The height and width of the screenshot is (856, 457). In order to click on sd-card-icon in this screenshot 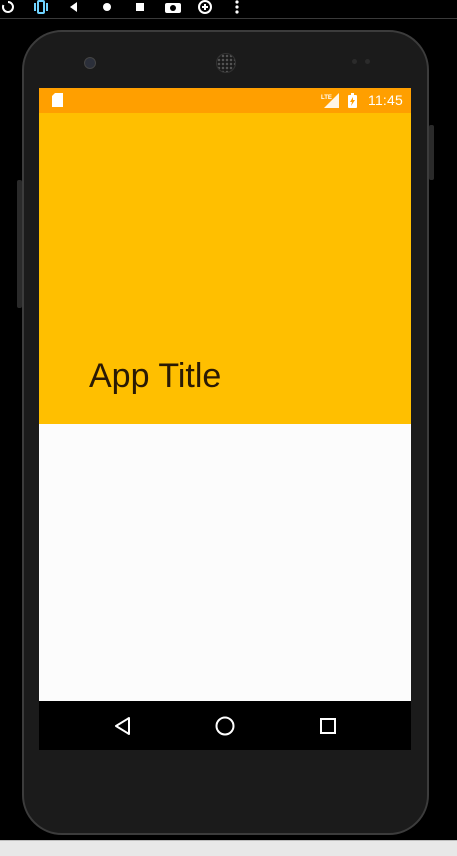, I will do `click(57, 102)`.